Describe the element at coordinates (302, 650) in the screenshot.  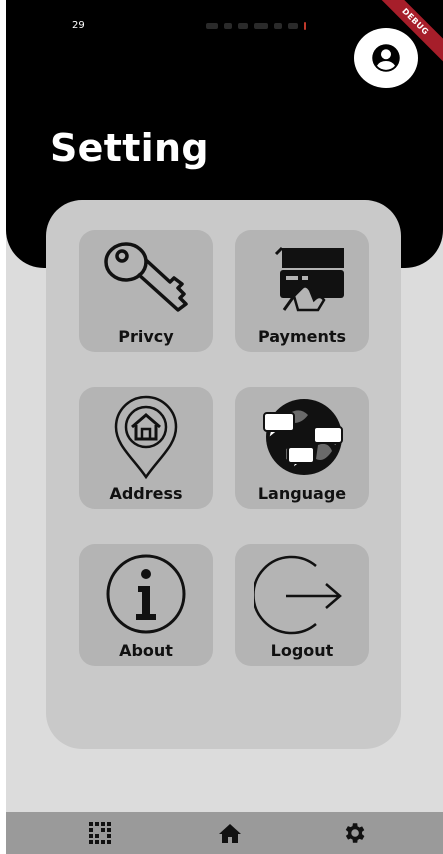
I see `logout-label: Logout` at that location.